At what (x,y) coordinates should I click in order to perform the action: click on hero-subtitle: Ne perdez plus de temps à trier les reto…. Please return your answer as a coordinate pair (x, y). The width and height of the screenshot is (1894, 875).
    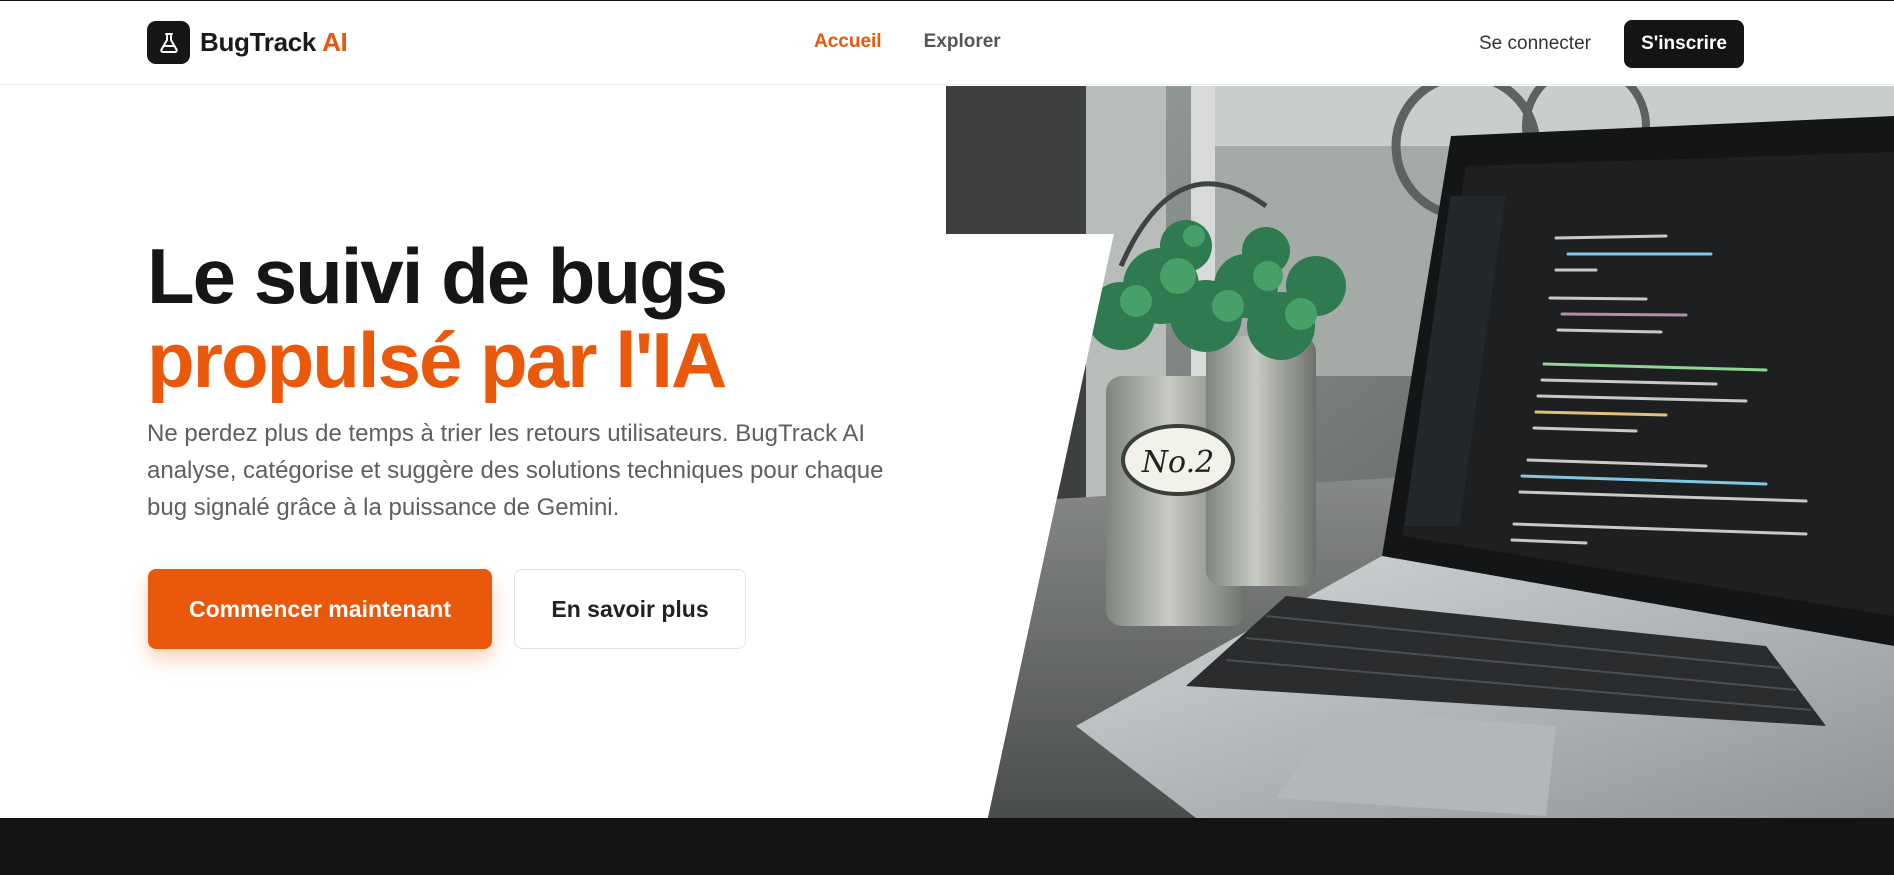
    Looking at the image, I should click on (515, 470).